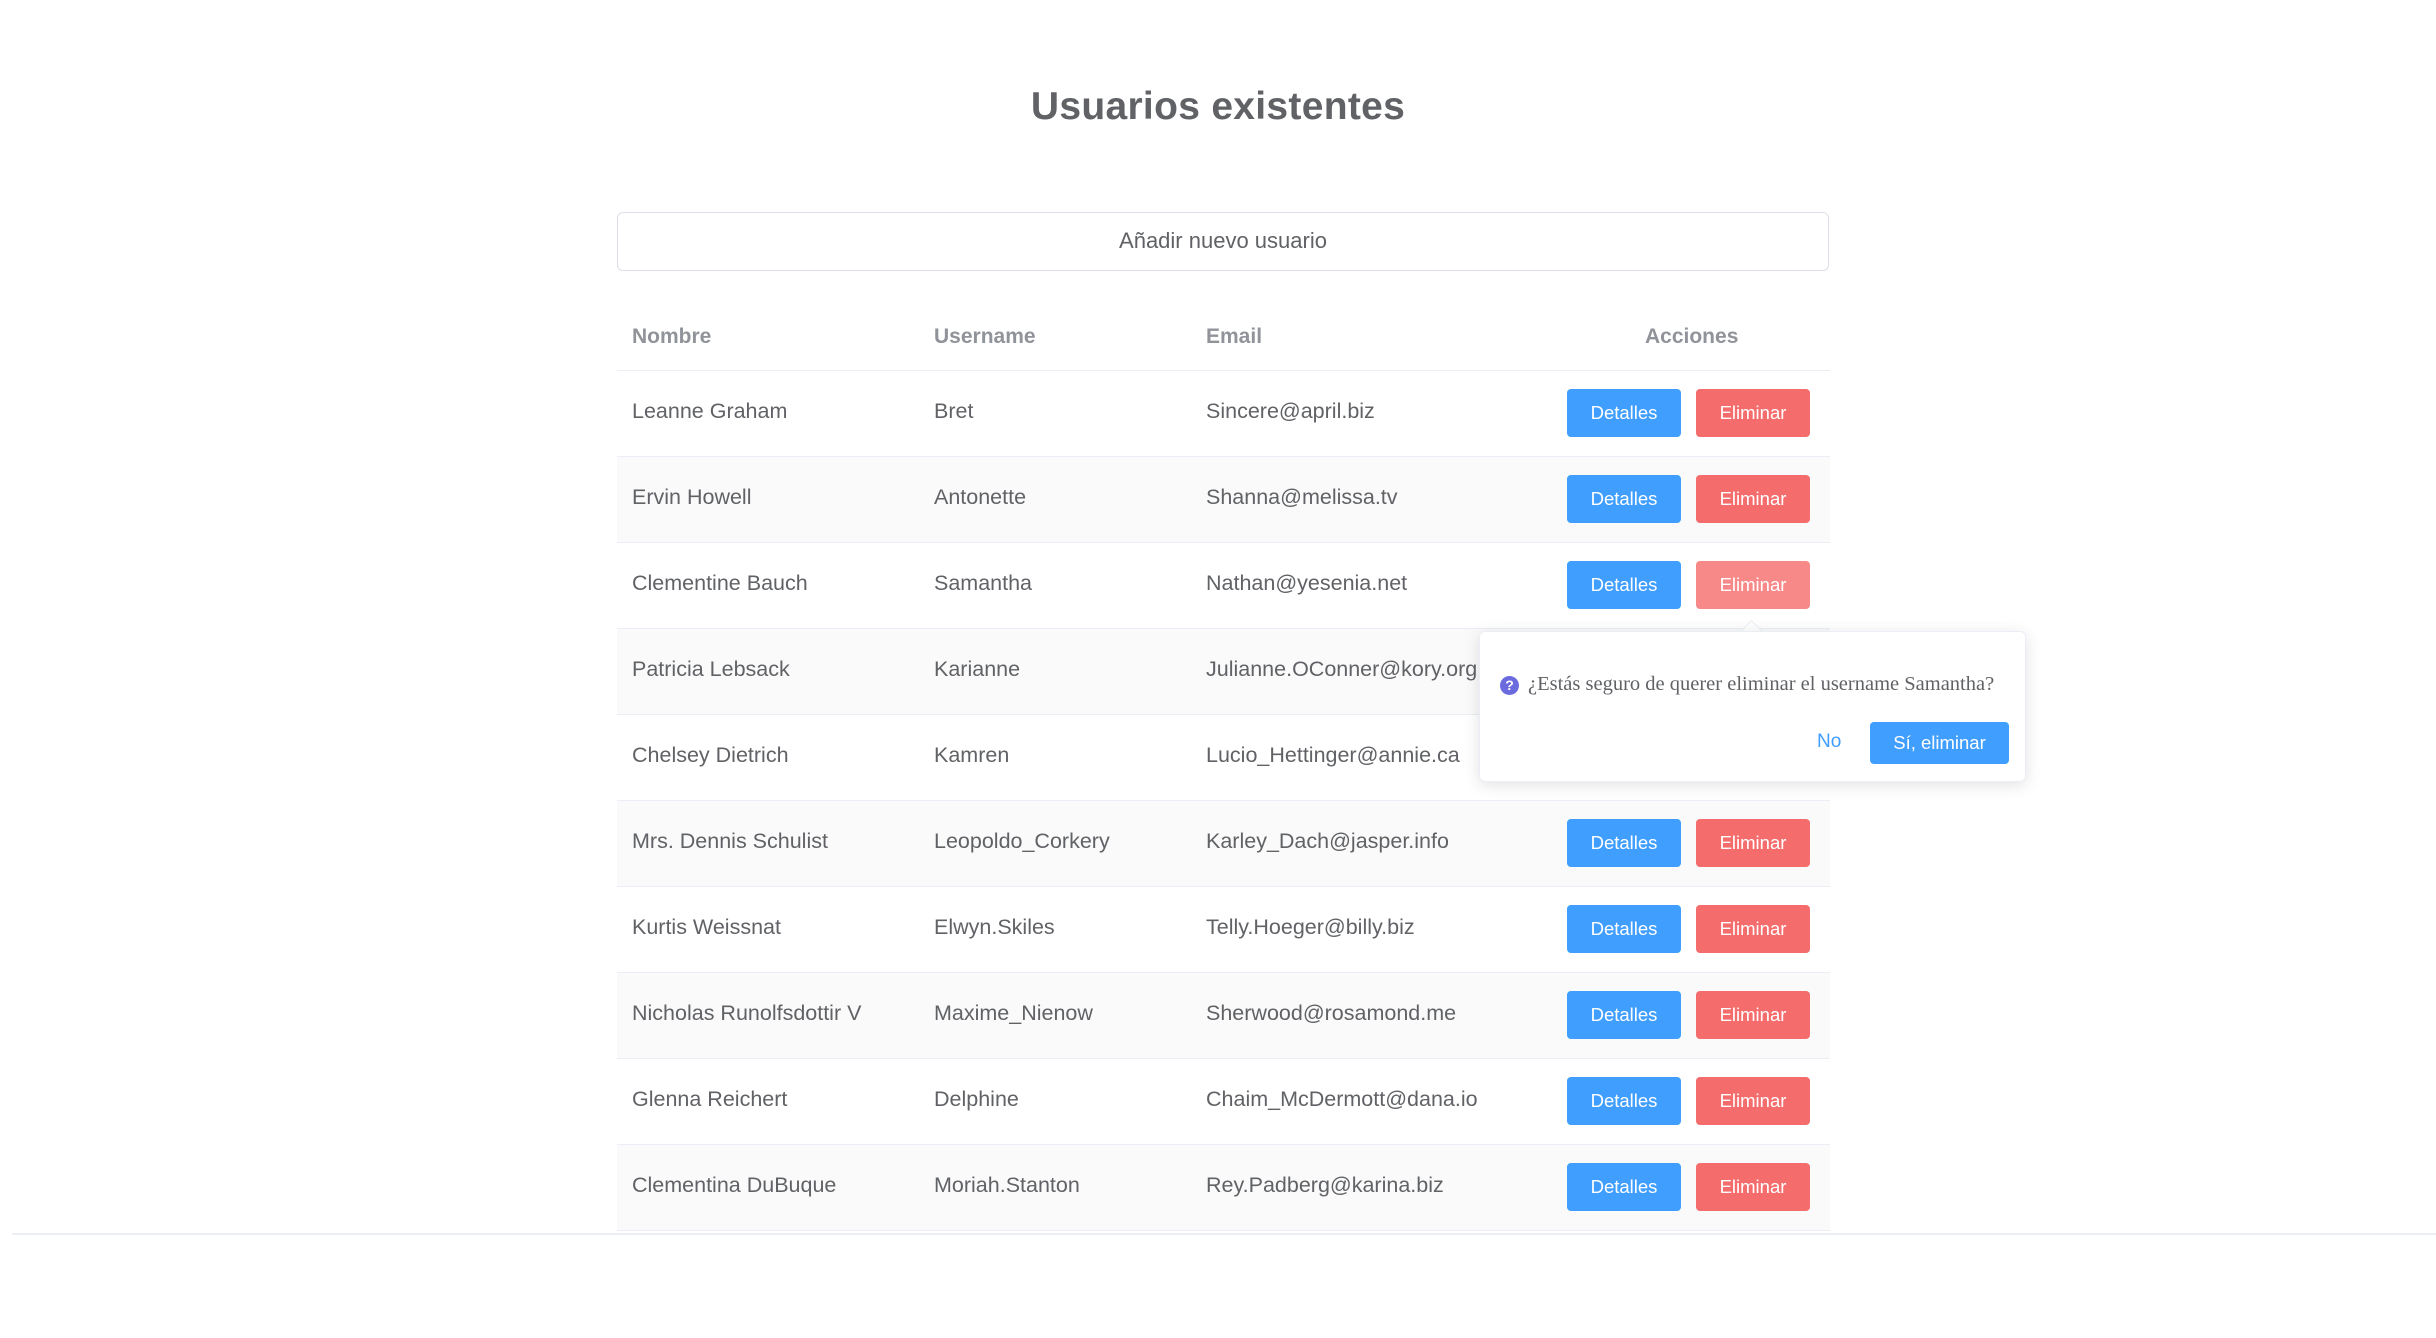  Describe the element at coordinates (954, 411) in the screenshot. I see `cell-username: Bret` at that location.